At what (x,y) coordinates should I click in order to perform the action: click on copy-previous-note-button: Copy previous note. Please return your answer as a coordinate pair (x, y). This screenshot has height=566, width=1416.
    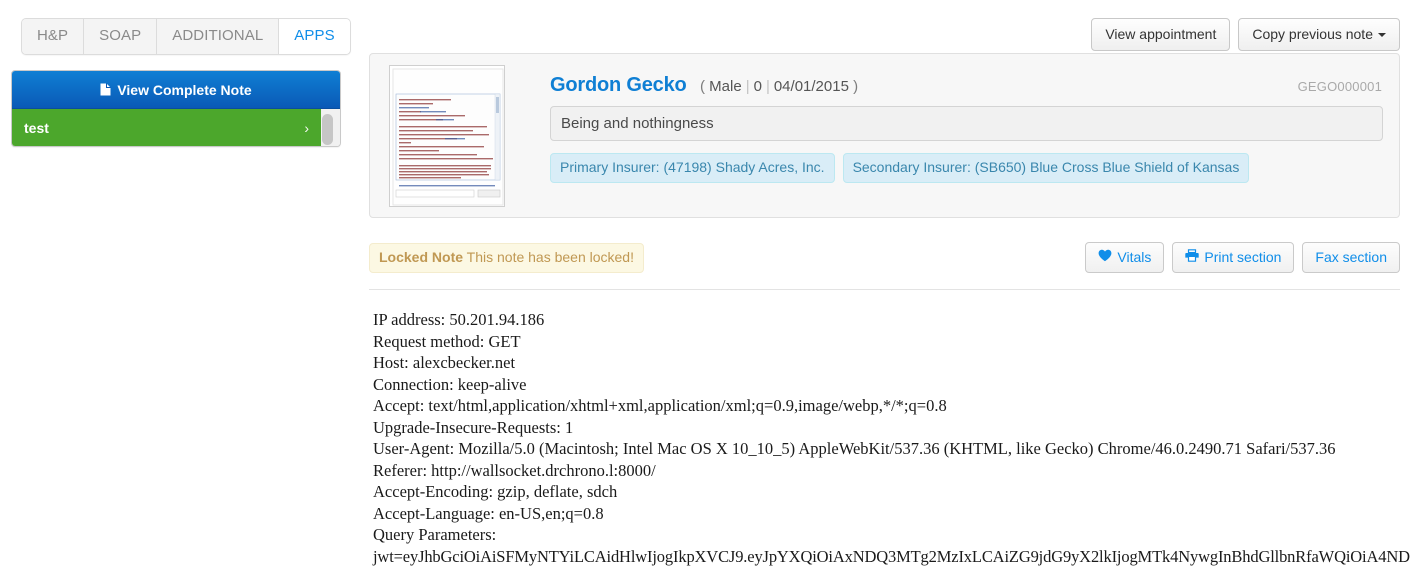
    Looking at the image, I should click on (1319, 34).